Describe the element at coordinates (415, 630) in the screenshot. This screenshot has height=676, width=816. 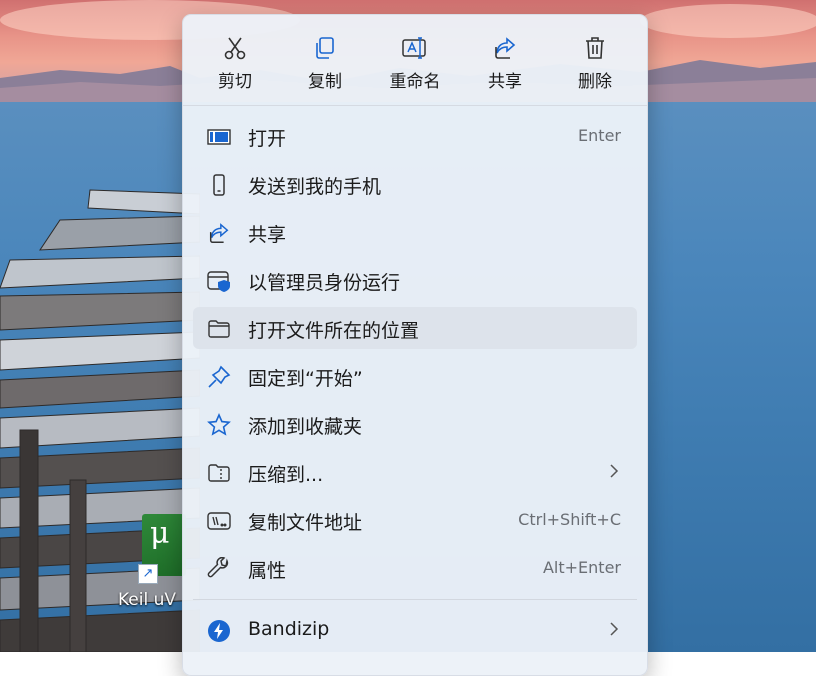
I see `menu-item-bandizip: Bandizip` at that location.